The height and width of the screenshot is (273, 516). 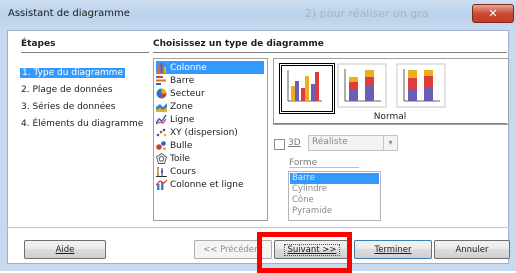 What do you see at coordinates (207, 184) in the screenshot?
I see `chart-type-label: Colonne et ligne` at bounding box center [207, 184].